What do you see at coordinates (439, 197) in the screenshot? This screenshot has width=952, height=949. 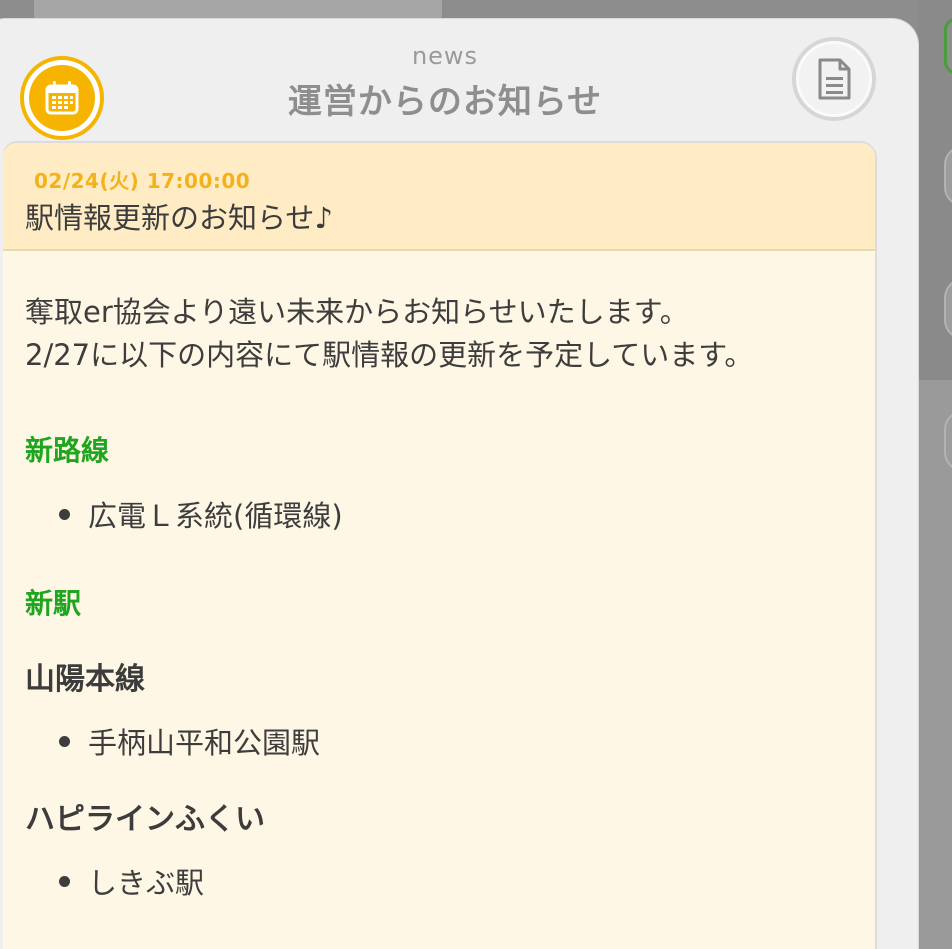 I see `news-article-header: 02/24(火) 17:00:00 駅情報更新のお知らせ♪` at bounding box center [439, 197].